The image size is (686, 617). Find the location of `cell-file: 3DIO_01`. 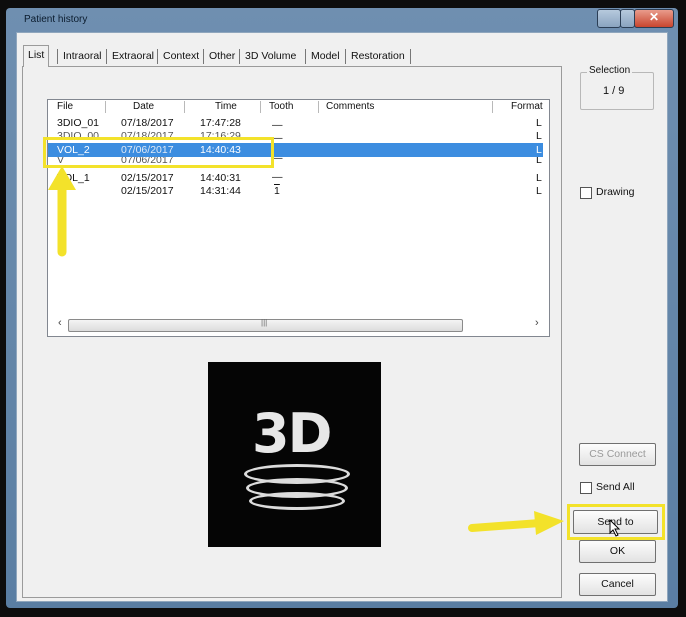

cell-file: 3DIO_01 is located at coordinates (78, 123).